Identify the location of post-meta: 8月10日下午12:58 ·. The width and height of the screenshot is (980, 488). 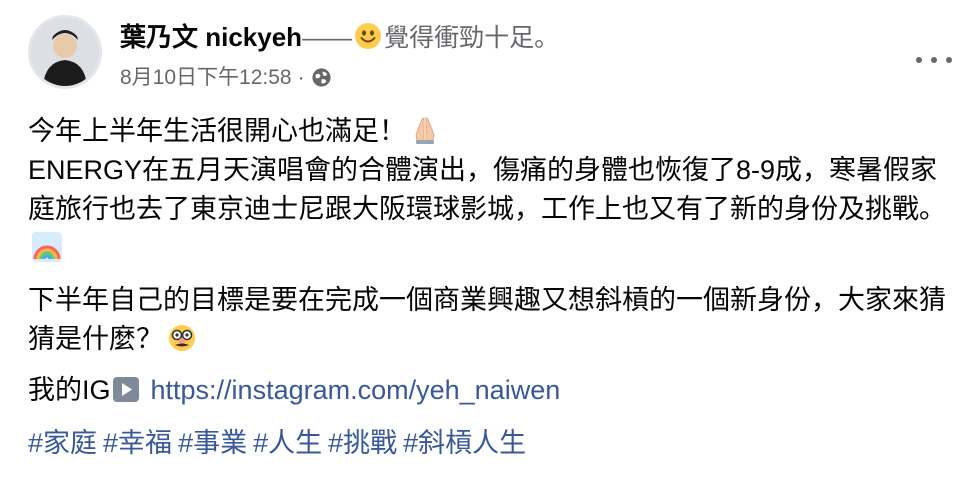
(226, 76).